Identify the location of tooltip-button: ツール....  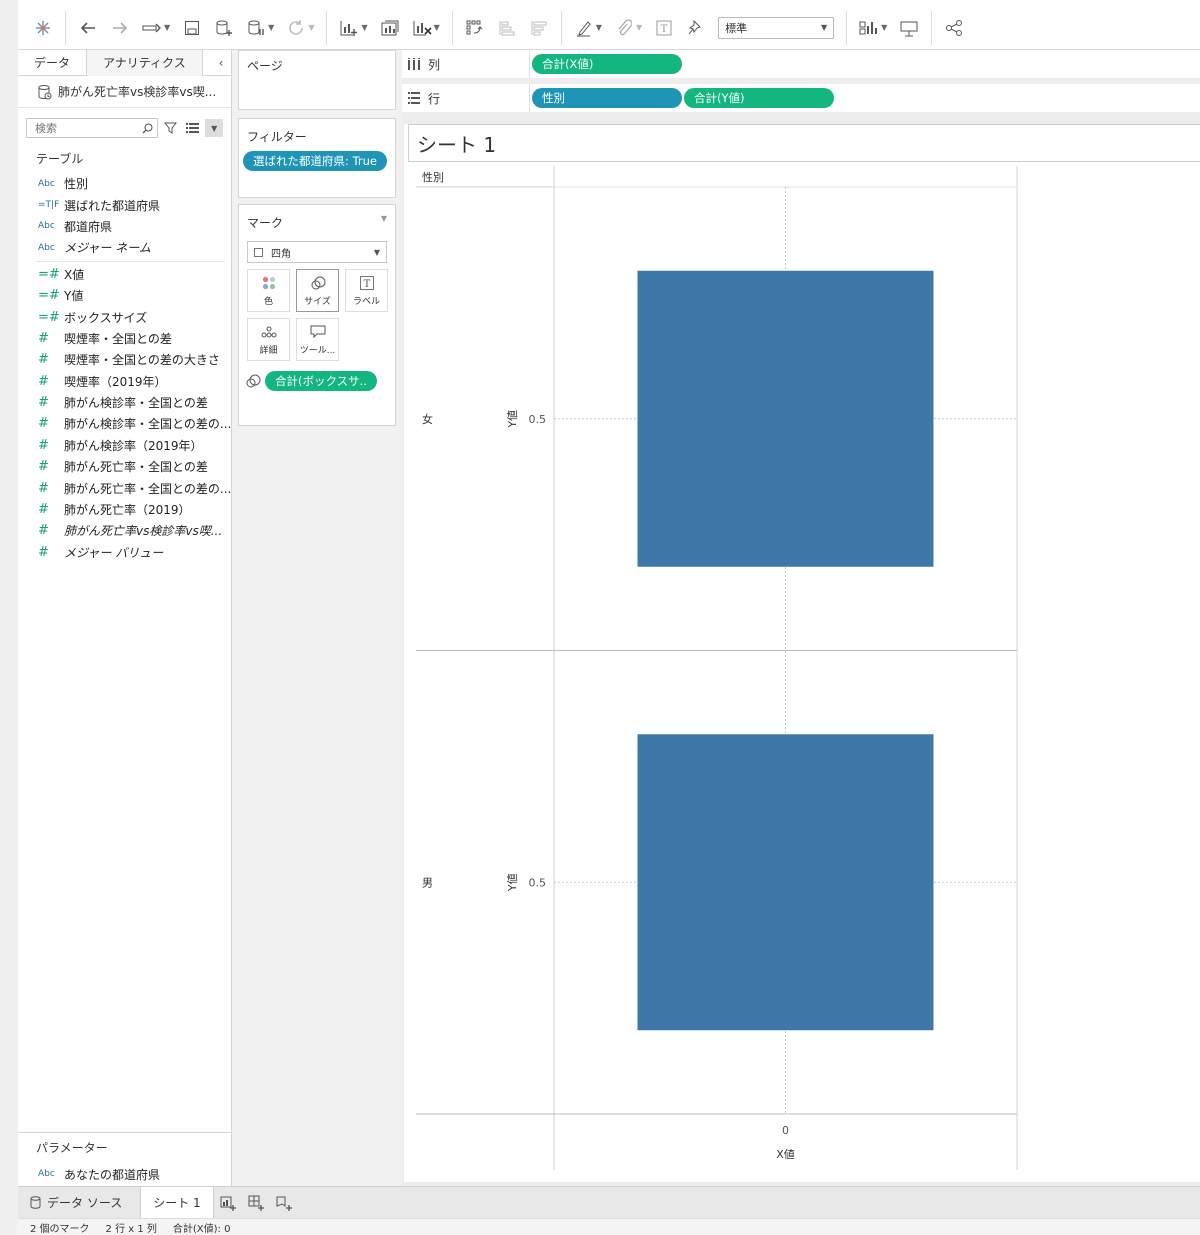
(317, 339).